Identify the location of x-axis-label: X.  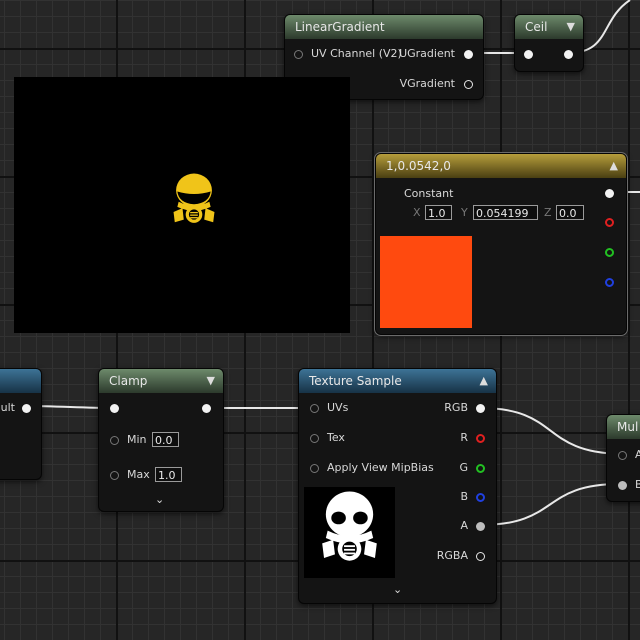
(417, 212).